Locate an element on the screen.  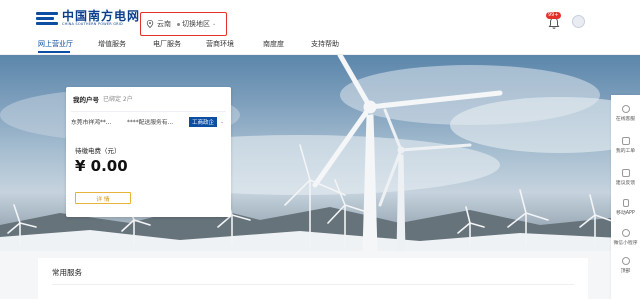
sidebar-item-back-to-top: 顶部 is located at coordinates (625, 265).